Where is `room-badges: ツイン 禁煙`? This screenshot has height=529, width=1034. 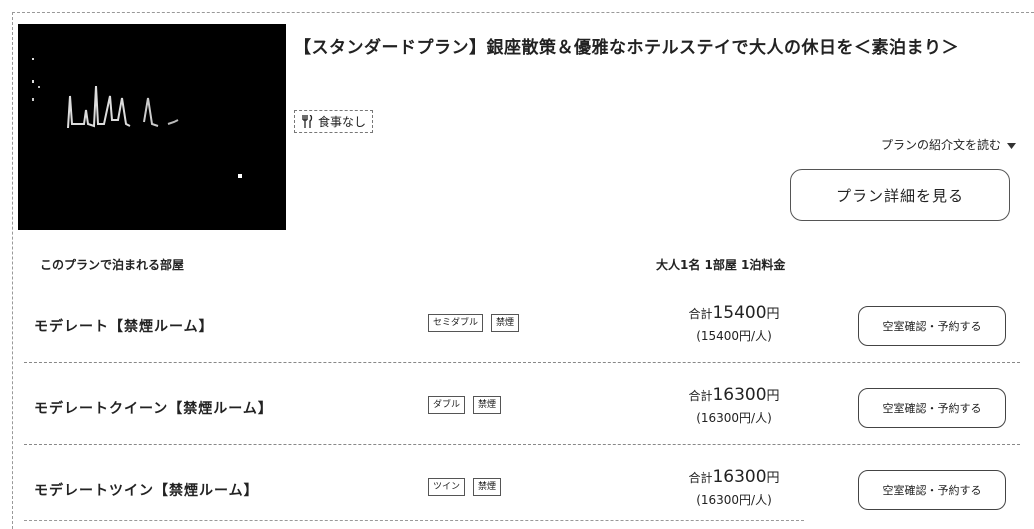 room-badges: ツイン 禁煙 is located at coordinates (465, 487).